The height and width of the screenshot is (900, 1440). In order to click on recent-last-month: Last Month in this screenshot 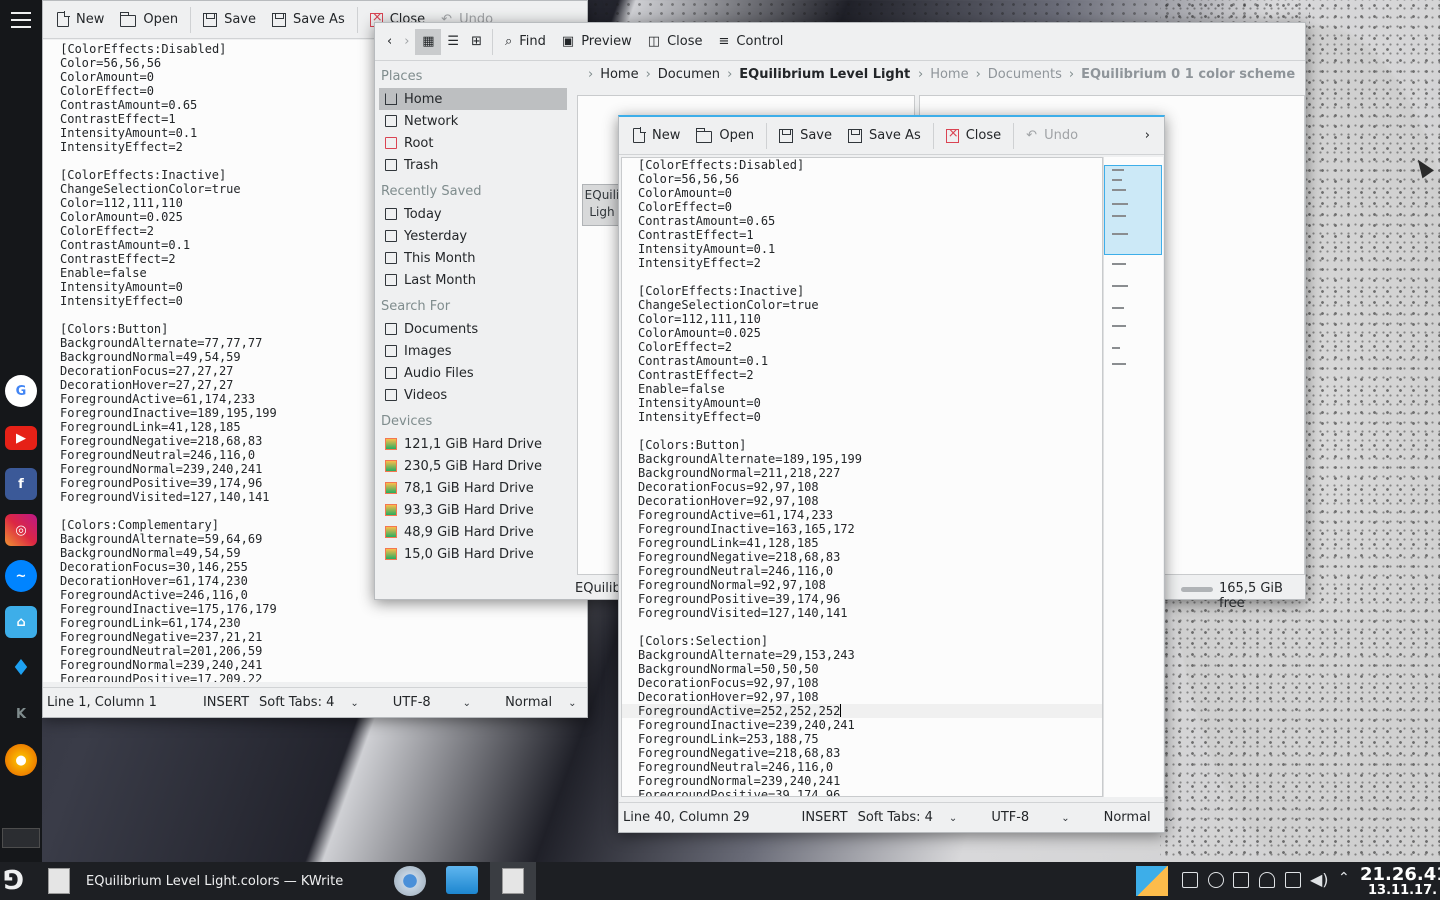, I will do `click(473, 280)`.